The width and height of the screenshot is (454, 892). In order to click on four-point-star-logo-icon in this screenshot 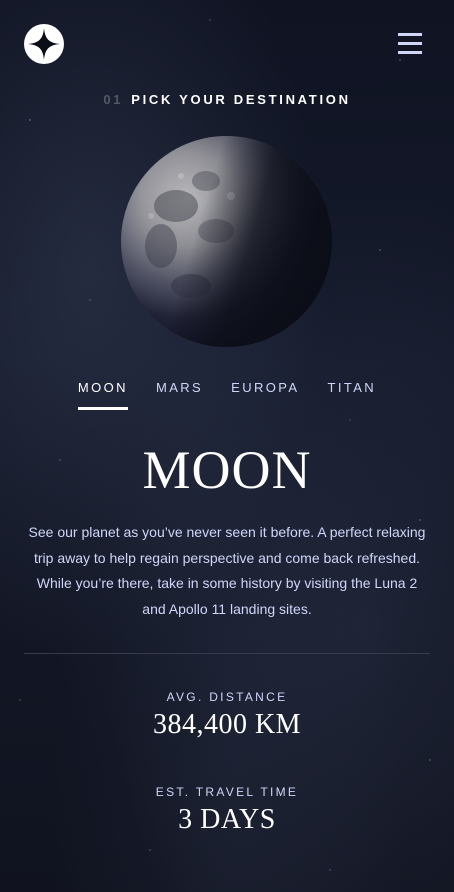, I will do `click(44, 44)`.